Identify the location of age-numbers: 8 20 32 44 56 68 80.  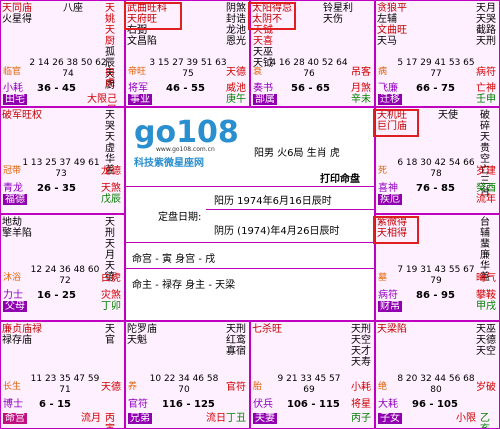
(436, 384).